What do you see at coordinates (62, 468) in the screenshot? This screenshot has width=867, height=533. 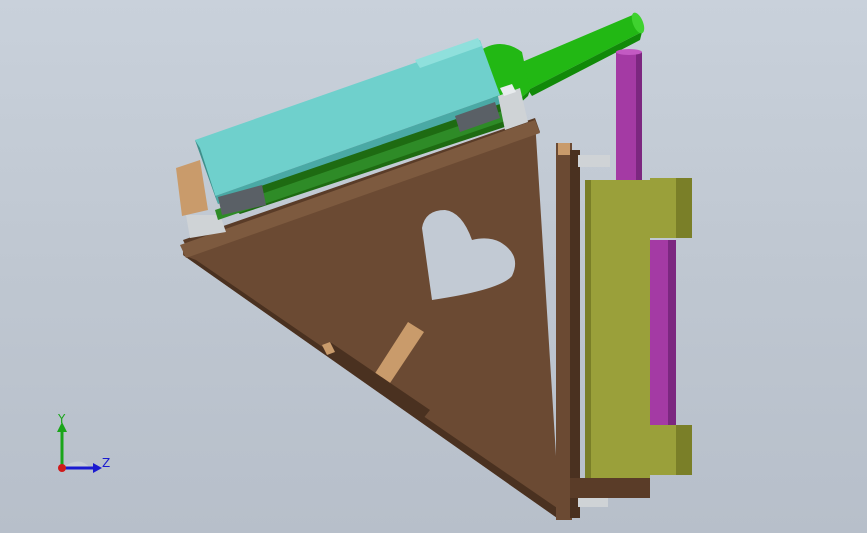 I see `x-axis-dot` at bounding box center [62, 468].